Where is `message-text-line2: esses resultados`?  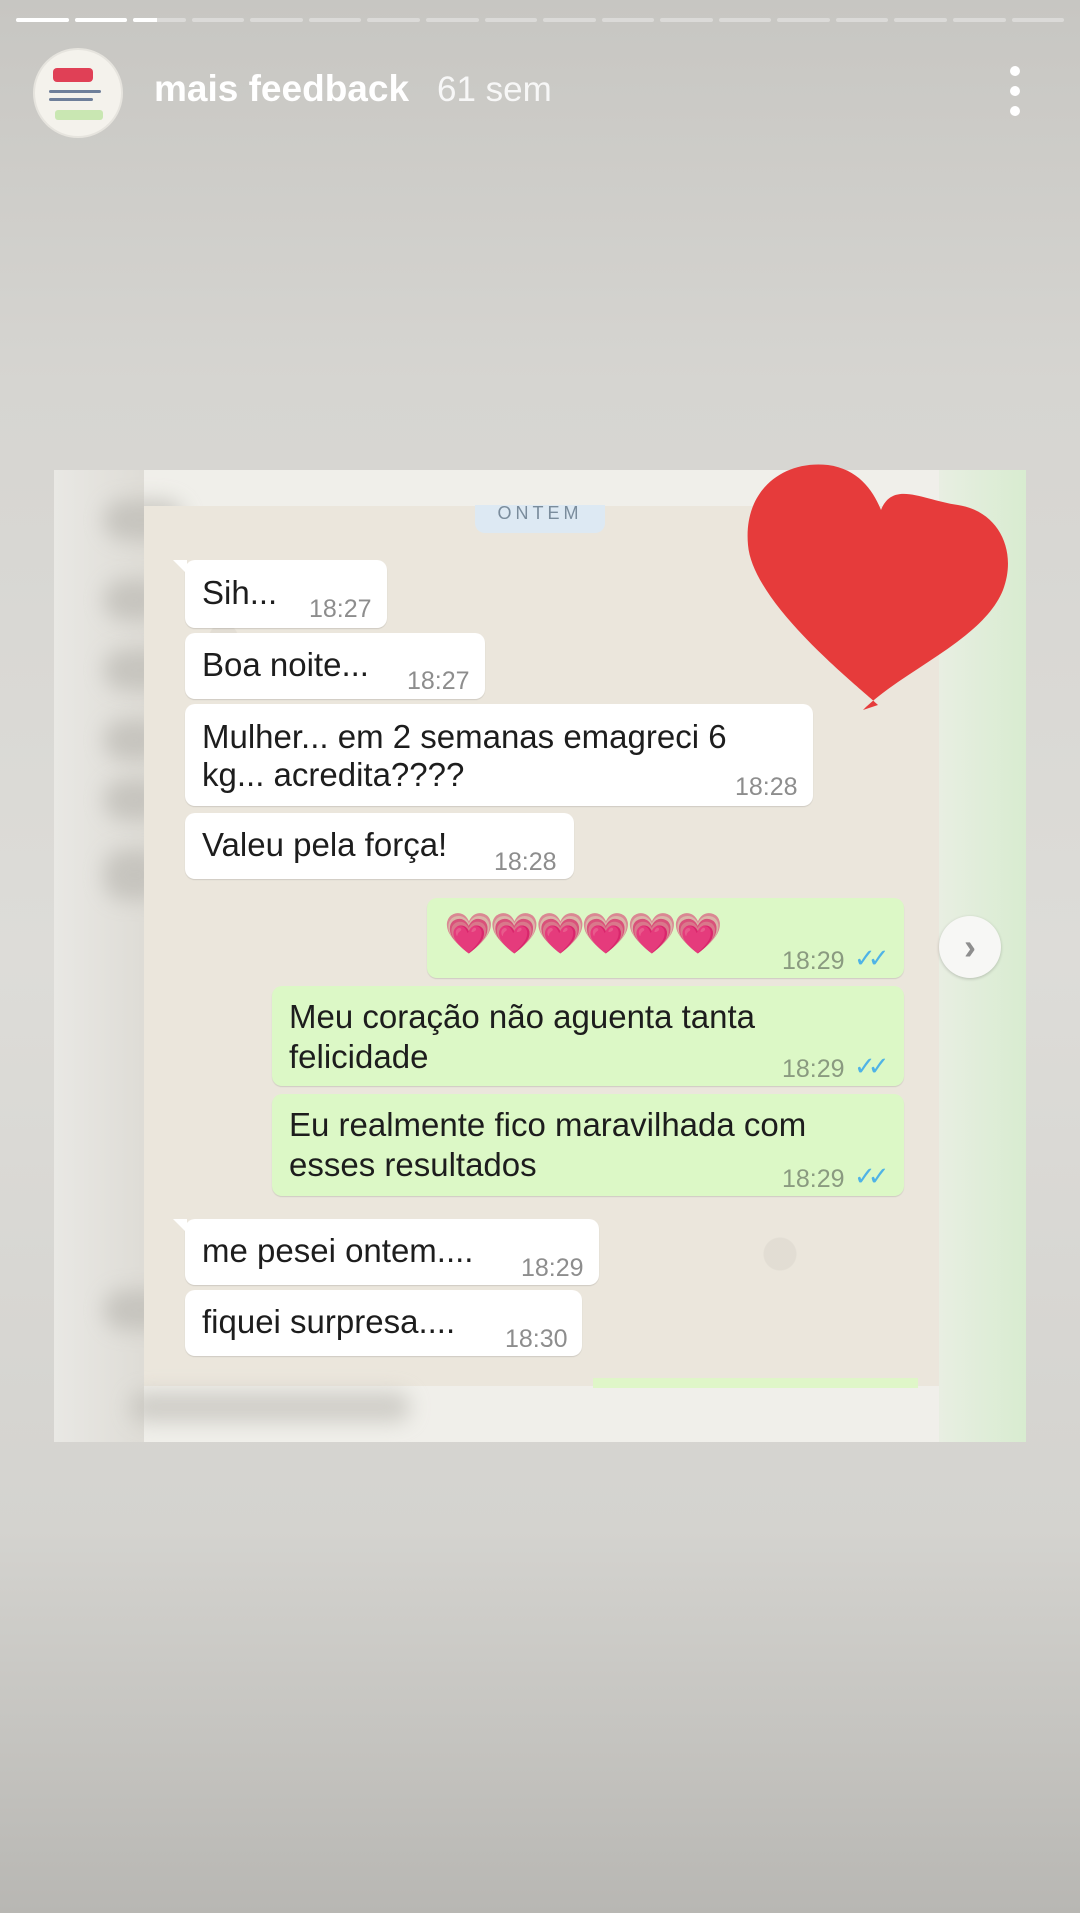
message-text-line2: esses resultados is located at coordinates (413, 1164).